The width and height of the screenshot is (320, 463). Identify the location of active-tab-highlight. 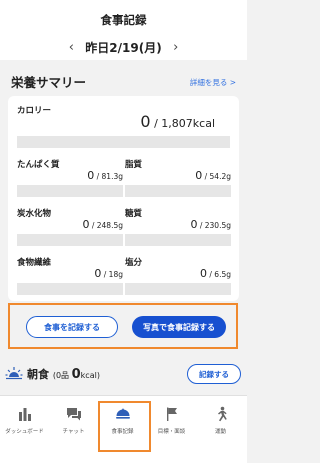
(124, 426).